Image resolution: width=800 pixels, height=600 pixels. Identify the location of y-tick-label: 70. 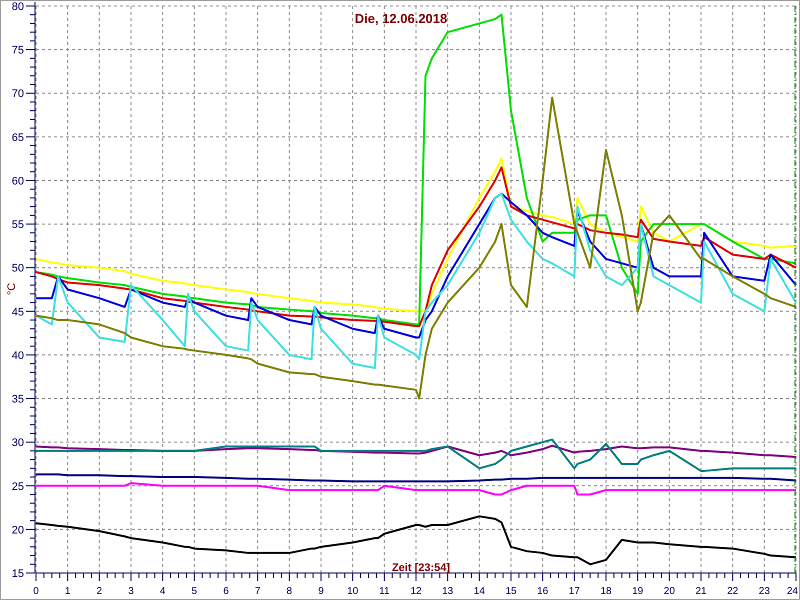
(18, 94).